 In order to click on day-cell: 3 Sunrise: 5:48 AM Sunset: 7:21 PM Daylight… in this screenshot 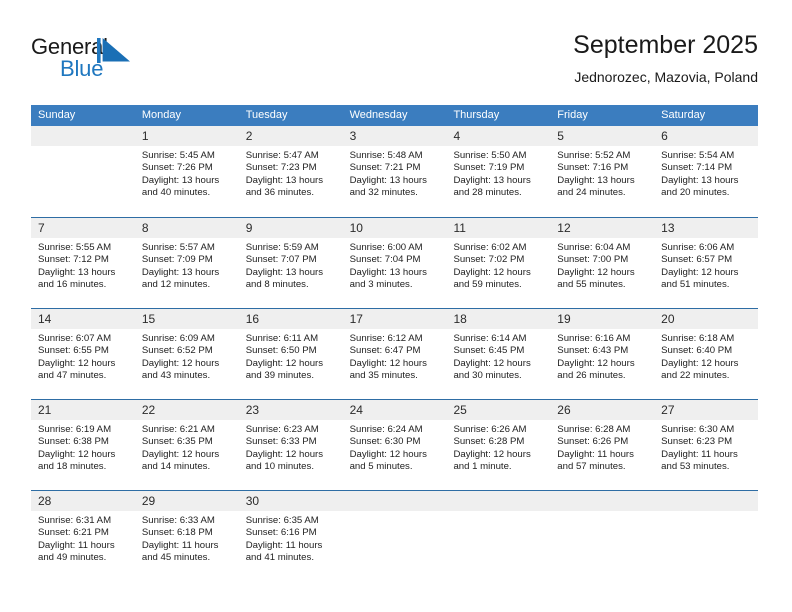, I will do `click(394, 171)`.